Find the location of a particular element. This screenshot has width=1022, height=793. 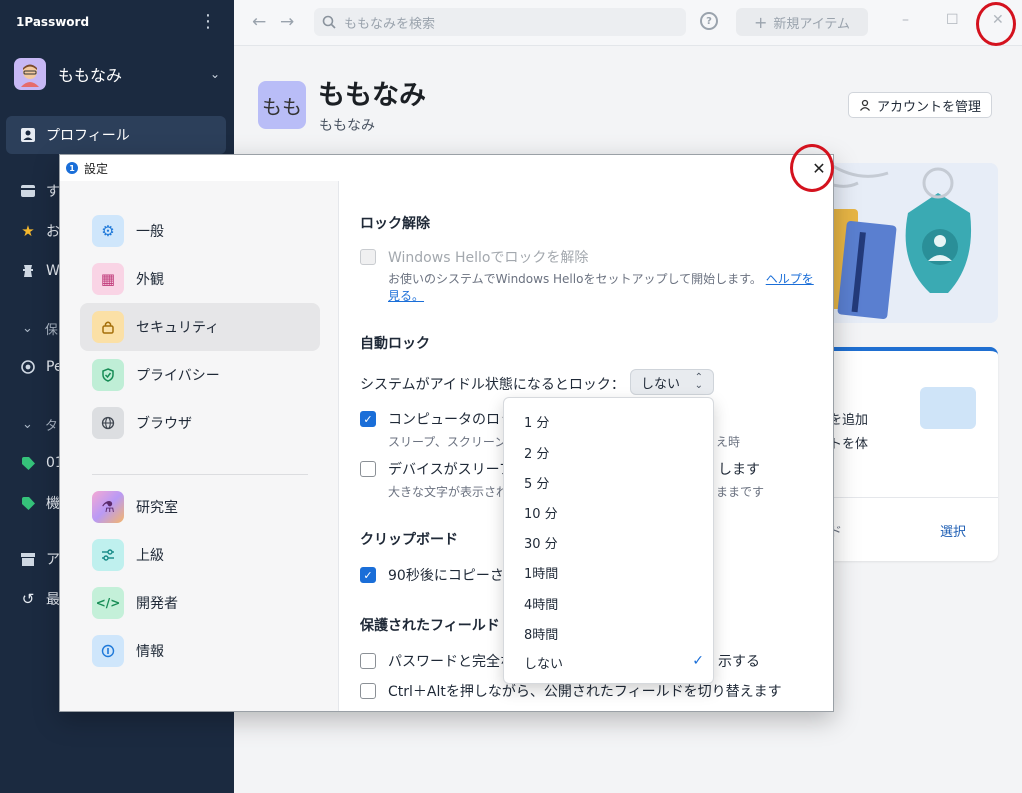

idle-lock-select: しない ⌃ ⌄ is located at coordinates (672, 382).